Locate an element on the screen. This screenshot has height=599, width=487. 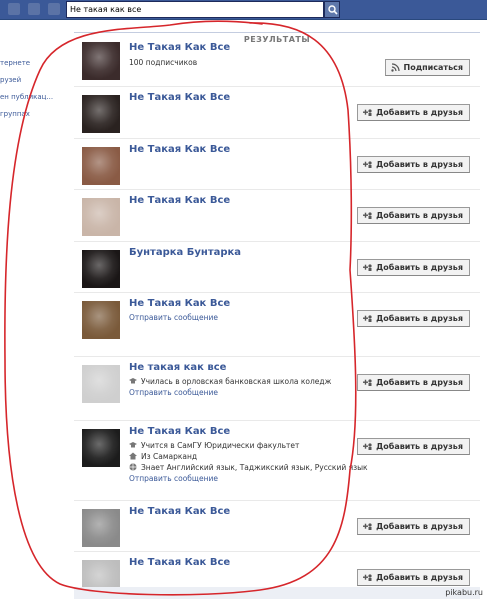
top-bar: Не такая как все is located at coordinates (243, 10).